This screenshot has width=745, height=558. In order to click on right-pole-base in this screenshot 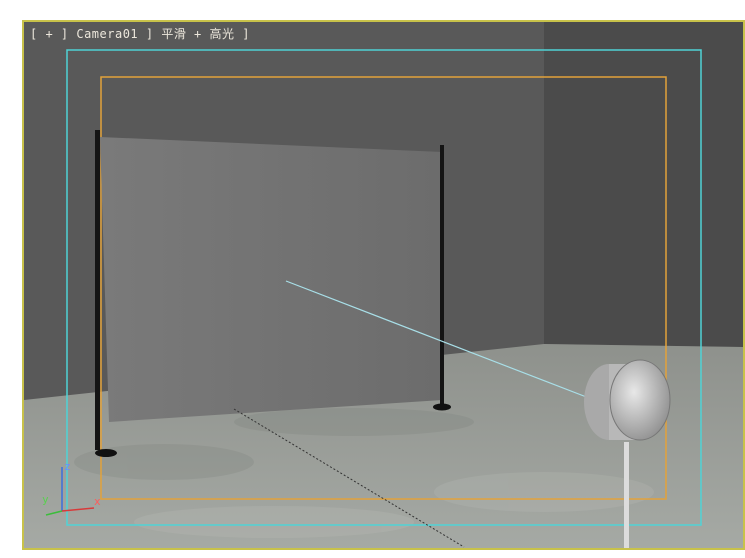, I will do `click(442, 407)`.